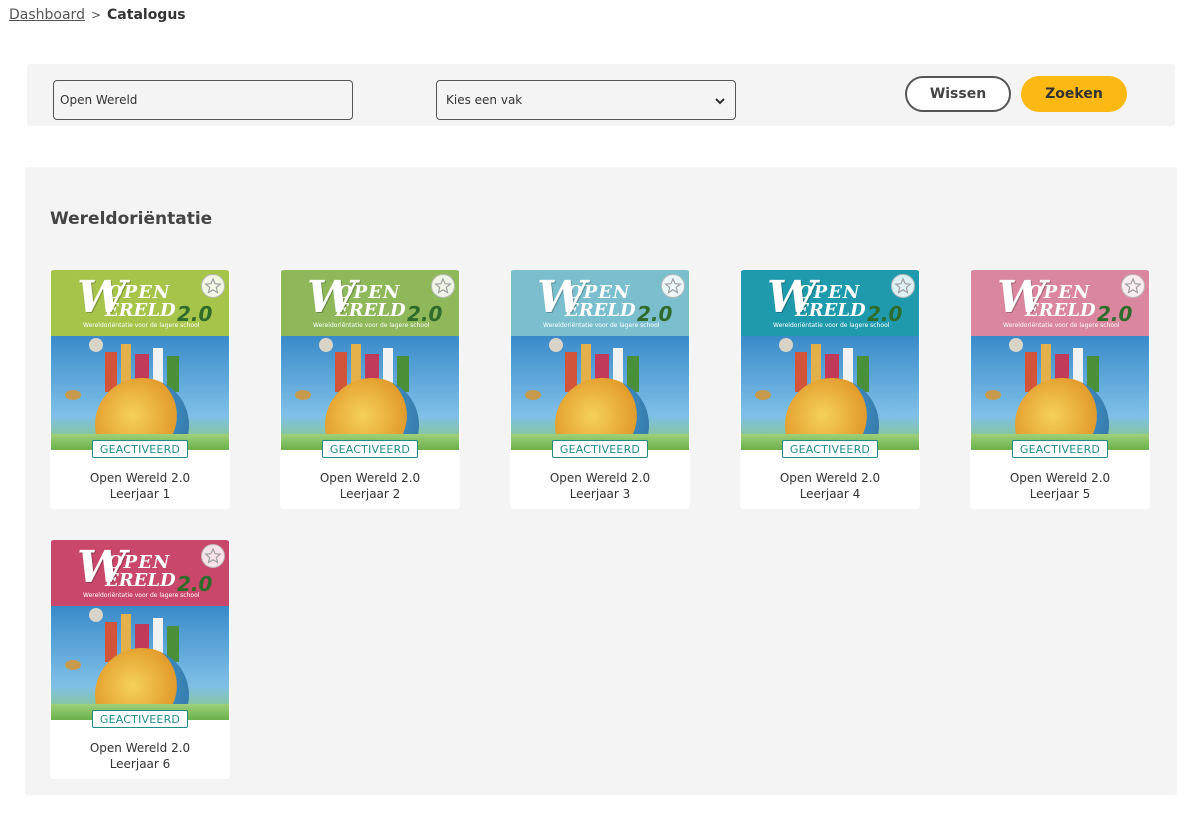 The width and height of the screenshot is (1200, 818). What do you see at coordinates (47, 15) in the screenshot?
I see `breadcrumb-dashboard-link: Dashboard` at bounding box center [47, 15].